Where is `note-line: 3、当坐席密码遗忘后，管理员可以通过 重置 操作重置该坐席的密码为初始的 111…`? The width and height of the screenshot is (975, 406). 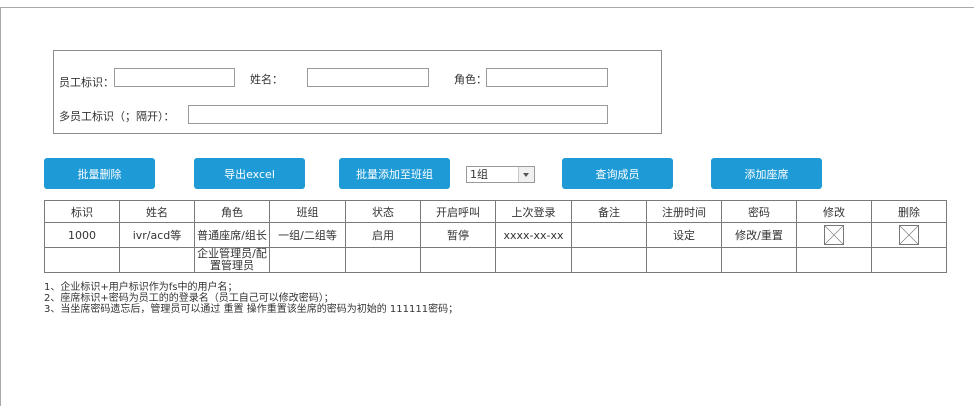 note-line: 3、当坐席密码遗忘后，管理员可以通过 重置 操作重置该坐席的密码为初始的 111… is located at coordinates (251, 309).